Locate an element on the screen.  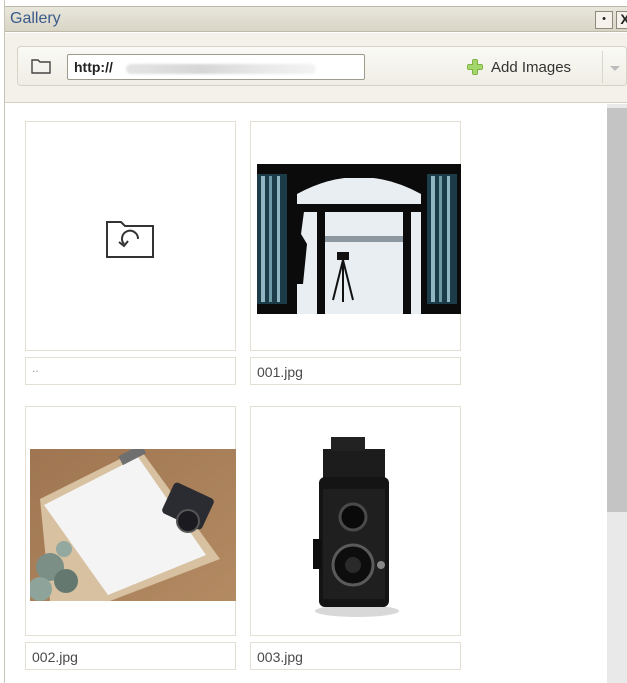
toolbar: http:// Add Images is located at coordinates (316, 68).